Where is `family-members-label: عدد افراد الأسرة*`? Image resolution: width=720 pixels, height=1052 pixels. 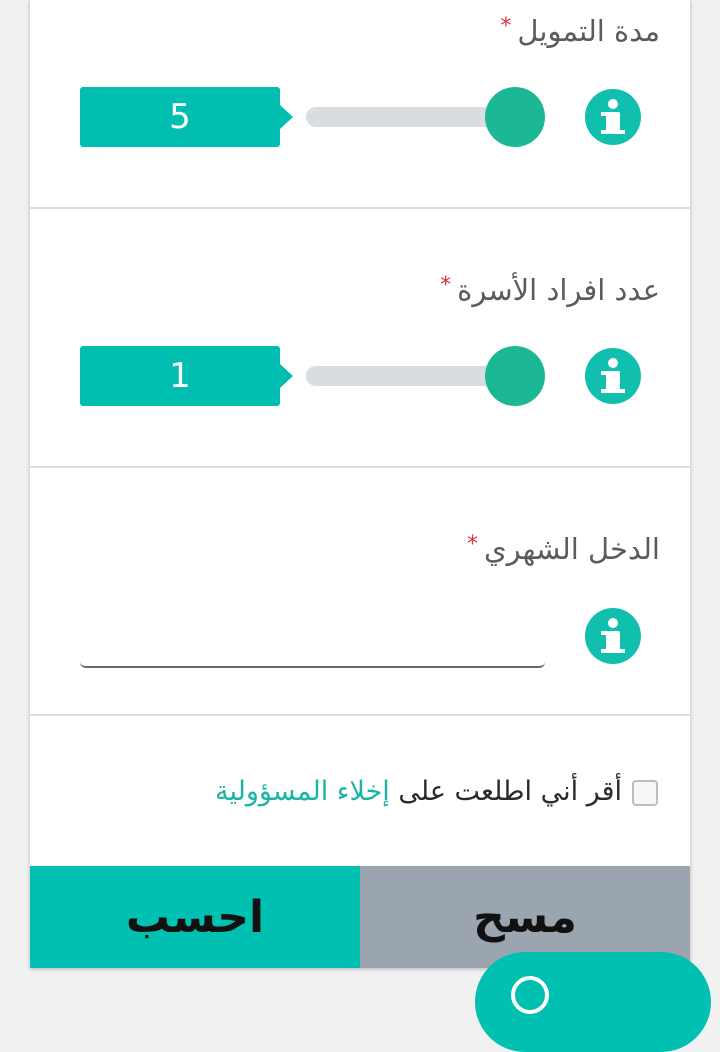
family-members-label: عدد افراد الأسرة* is located at coordinates (550, 290).